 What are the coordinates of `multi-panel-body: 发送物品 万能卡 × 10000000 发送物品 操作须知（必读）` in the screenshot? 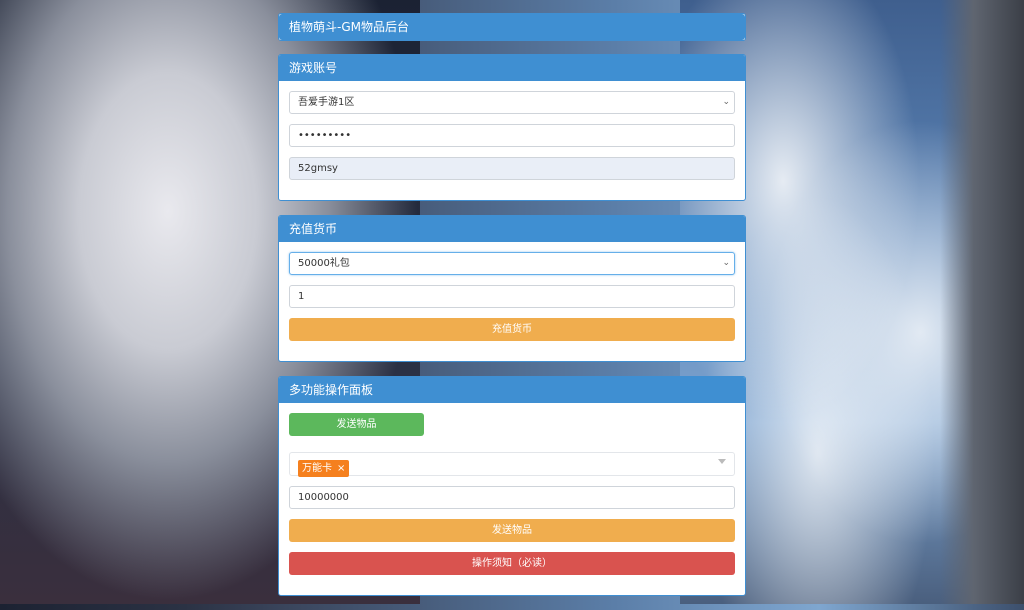 It's located at (512, 499).